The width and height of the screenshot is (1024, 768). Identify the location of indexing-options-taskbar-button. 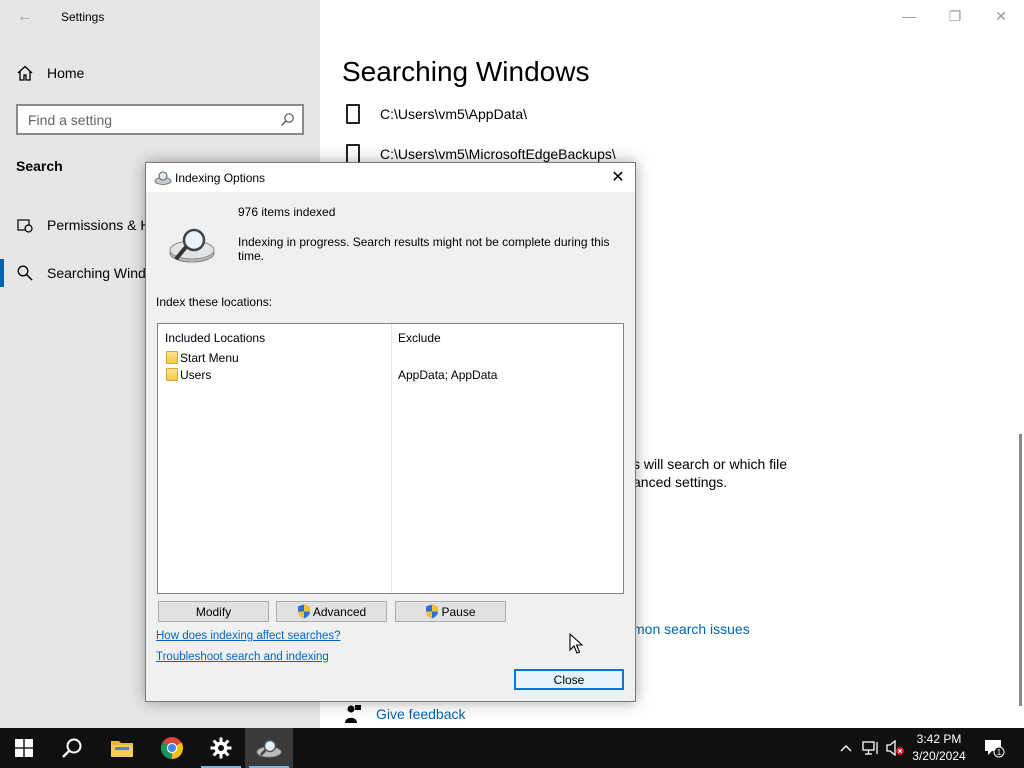
(269, 748).